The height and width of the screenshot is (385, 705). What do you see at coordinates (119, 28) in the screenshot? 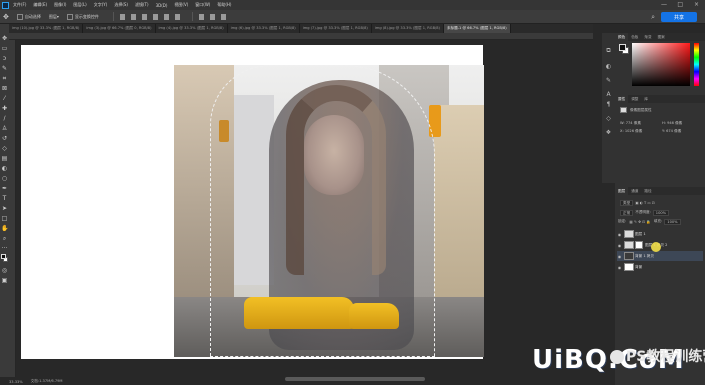
I see `tab-document: img (3).jpg @ 66.7% (图层 0, RGB/8)` at bounding box center [119, 28].